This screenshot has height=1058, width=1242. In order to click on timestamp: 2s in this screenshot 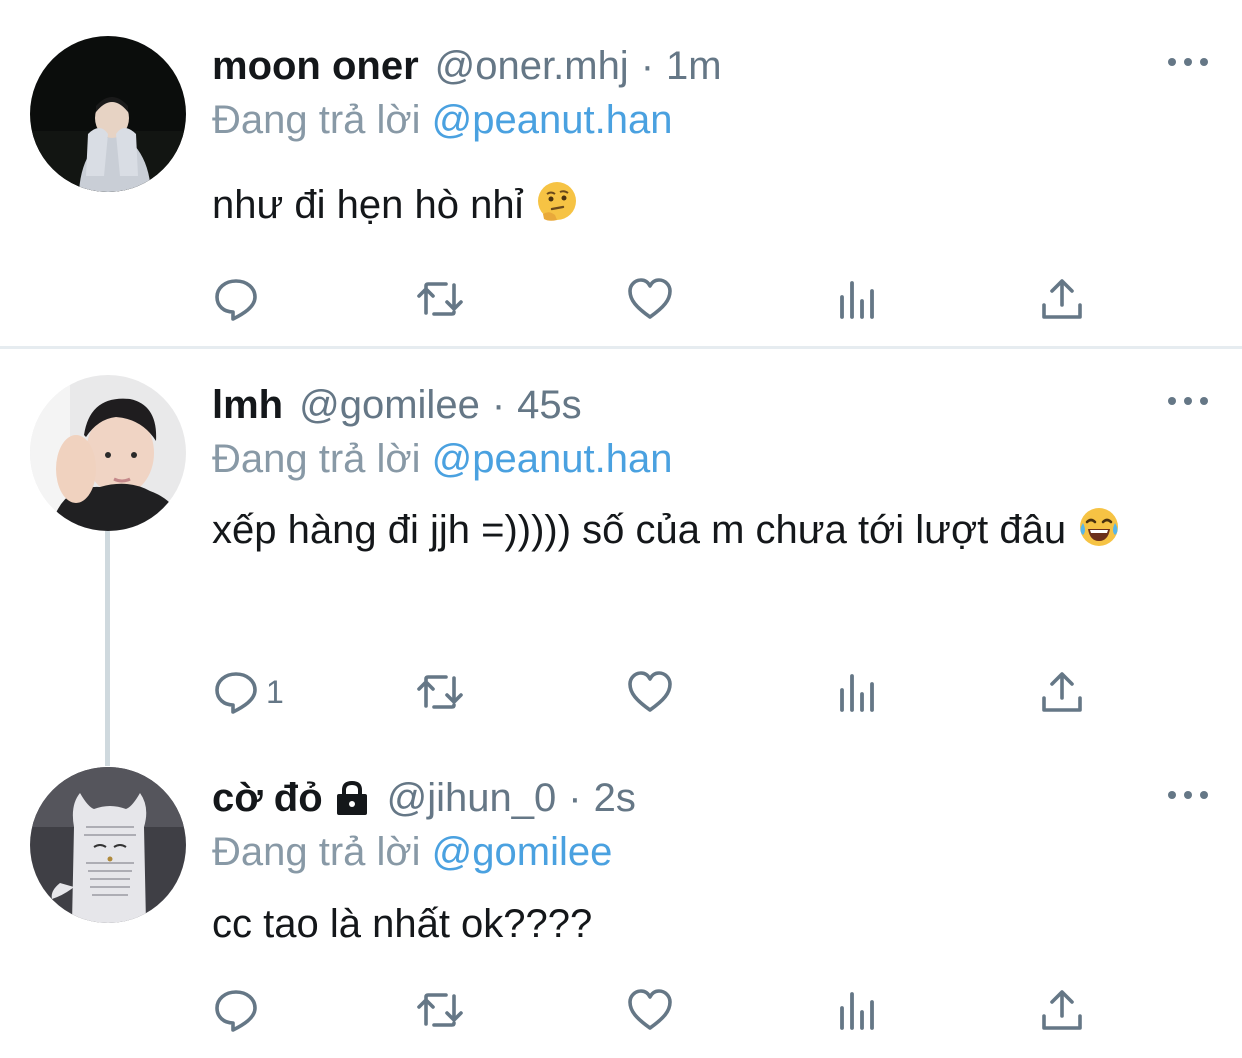, I will do `click(615, 798)`.